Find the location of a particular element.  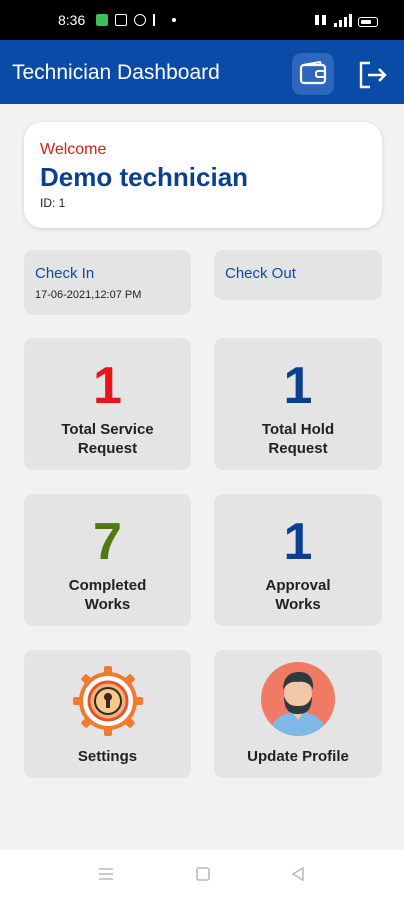

completed-works-count: 7 is located at coordinates (107, 542).